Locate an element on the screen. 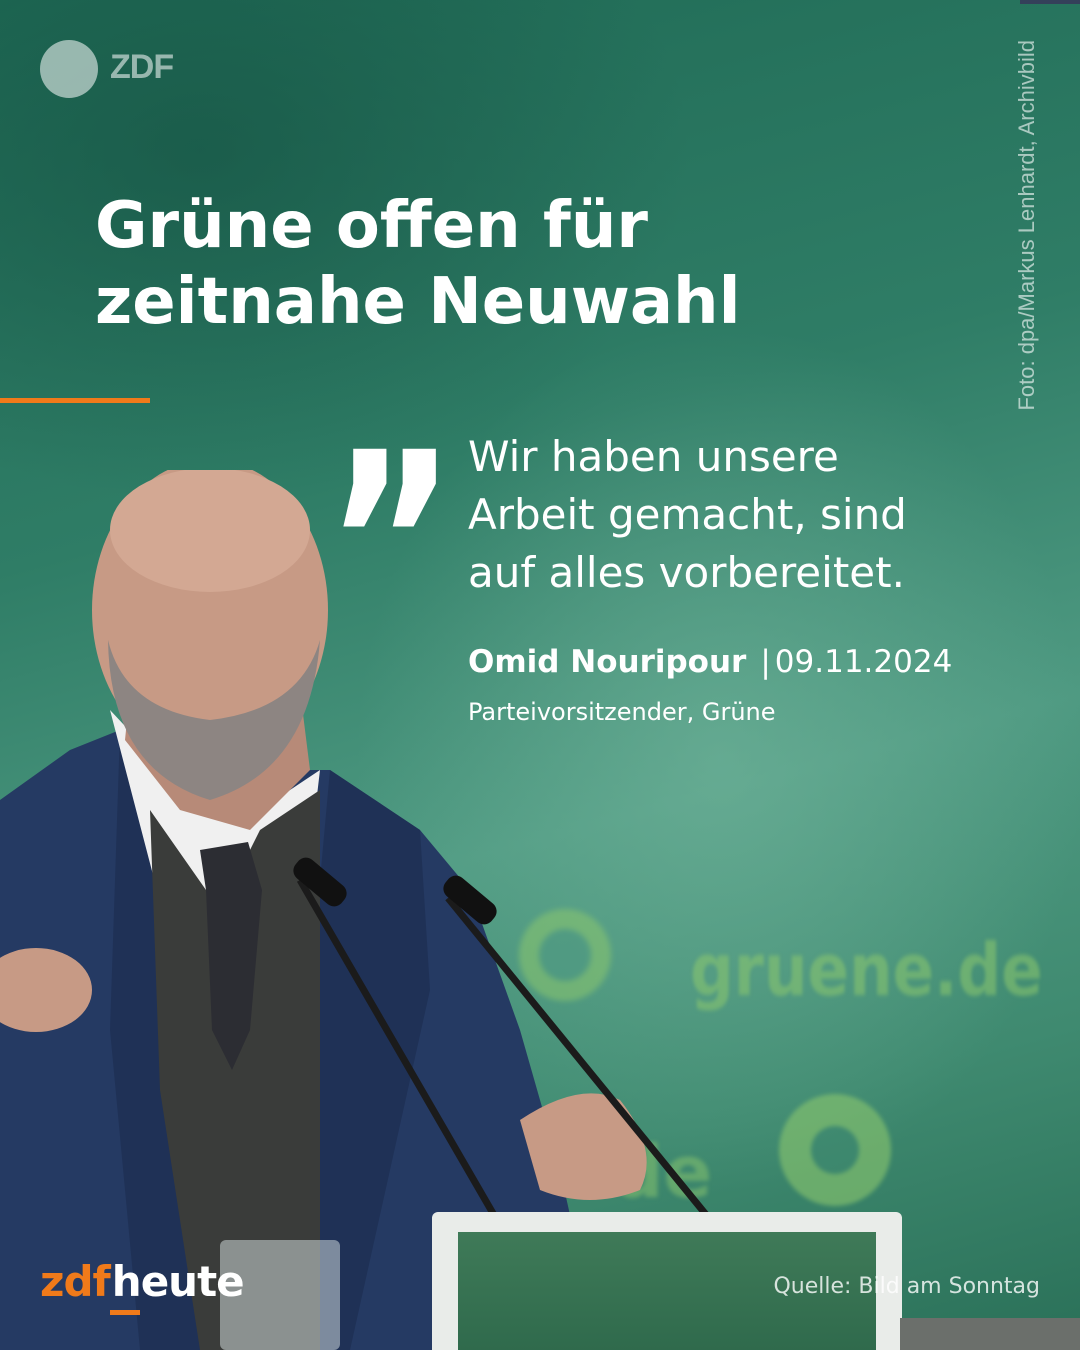 Image resolution: width=1080 pixels, height=1350 pixels. podium-side is located at coordinates (990, 1334).